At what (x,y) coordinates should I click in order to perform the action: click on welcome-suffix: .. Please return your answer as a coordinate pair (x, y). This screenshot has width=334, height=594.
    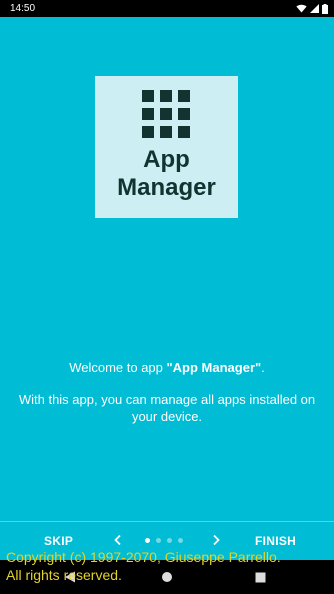
    Looking at the image, I should click on (263, 367).